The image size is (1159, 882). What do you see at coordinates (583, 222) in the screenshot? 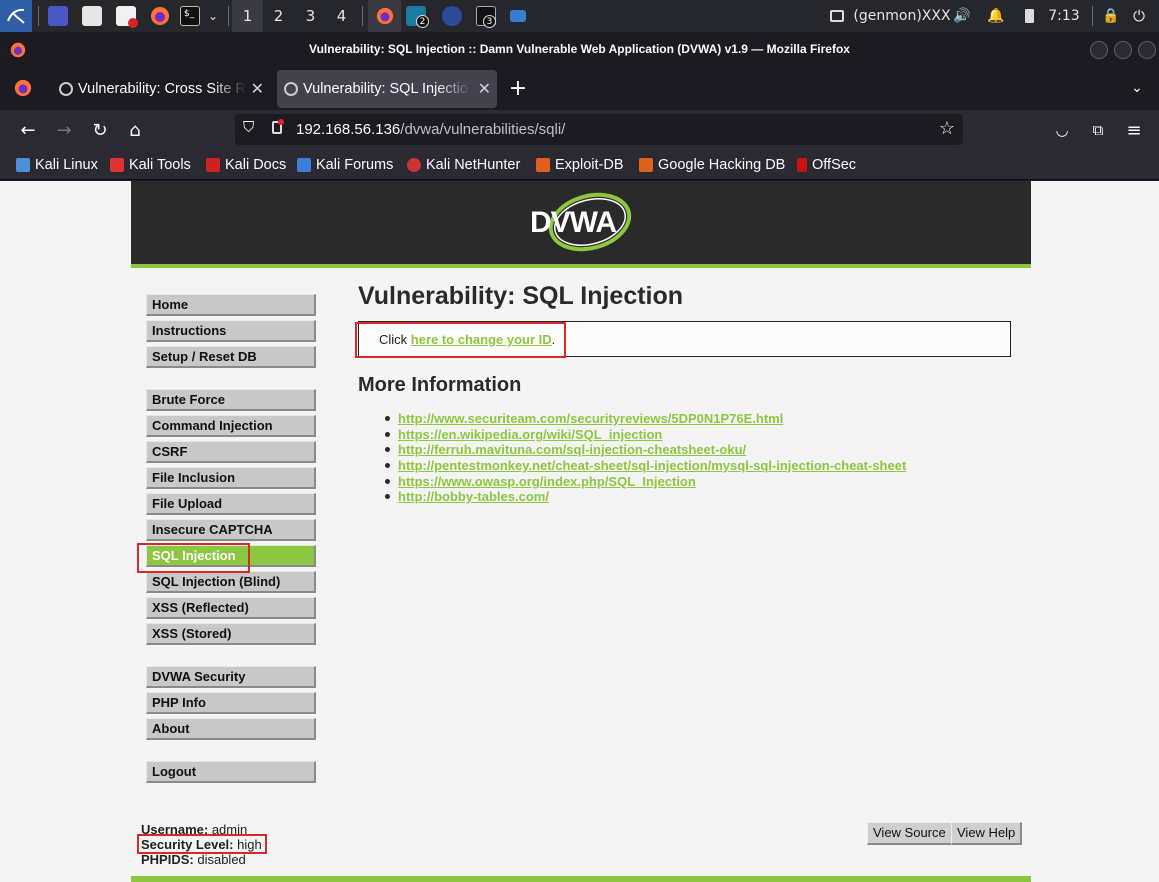
I see `dvwa-logo: DVWA` at bounding box center [583, 222].